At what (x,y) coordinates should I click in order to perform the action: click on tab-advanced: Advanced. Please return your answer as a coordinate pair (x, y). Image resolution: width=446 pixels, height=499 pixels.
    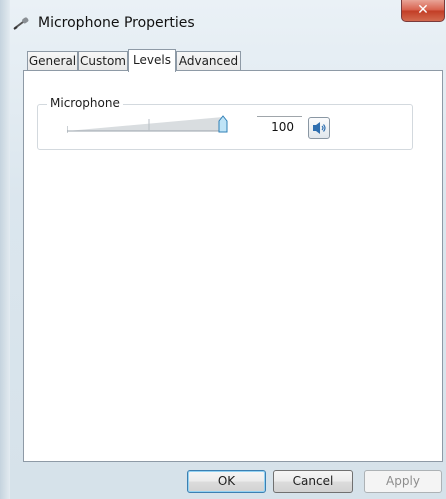
    Looking at the image, I should click on (208, 61).